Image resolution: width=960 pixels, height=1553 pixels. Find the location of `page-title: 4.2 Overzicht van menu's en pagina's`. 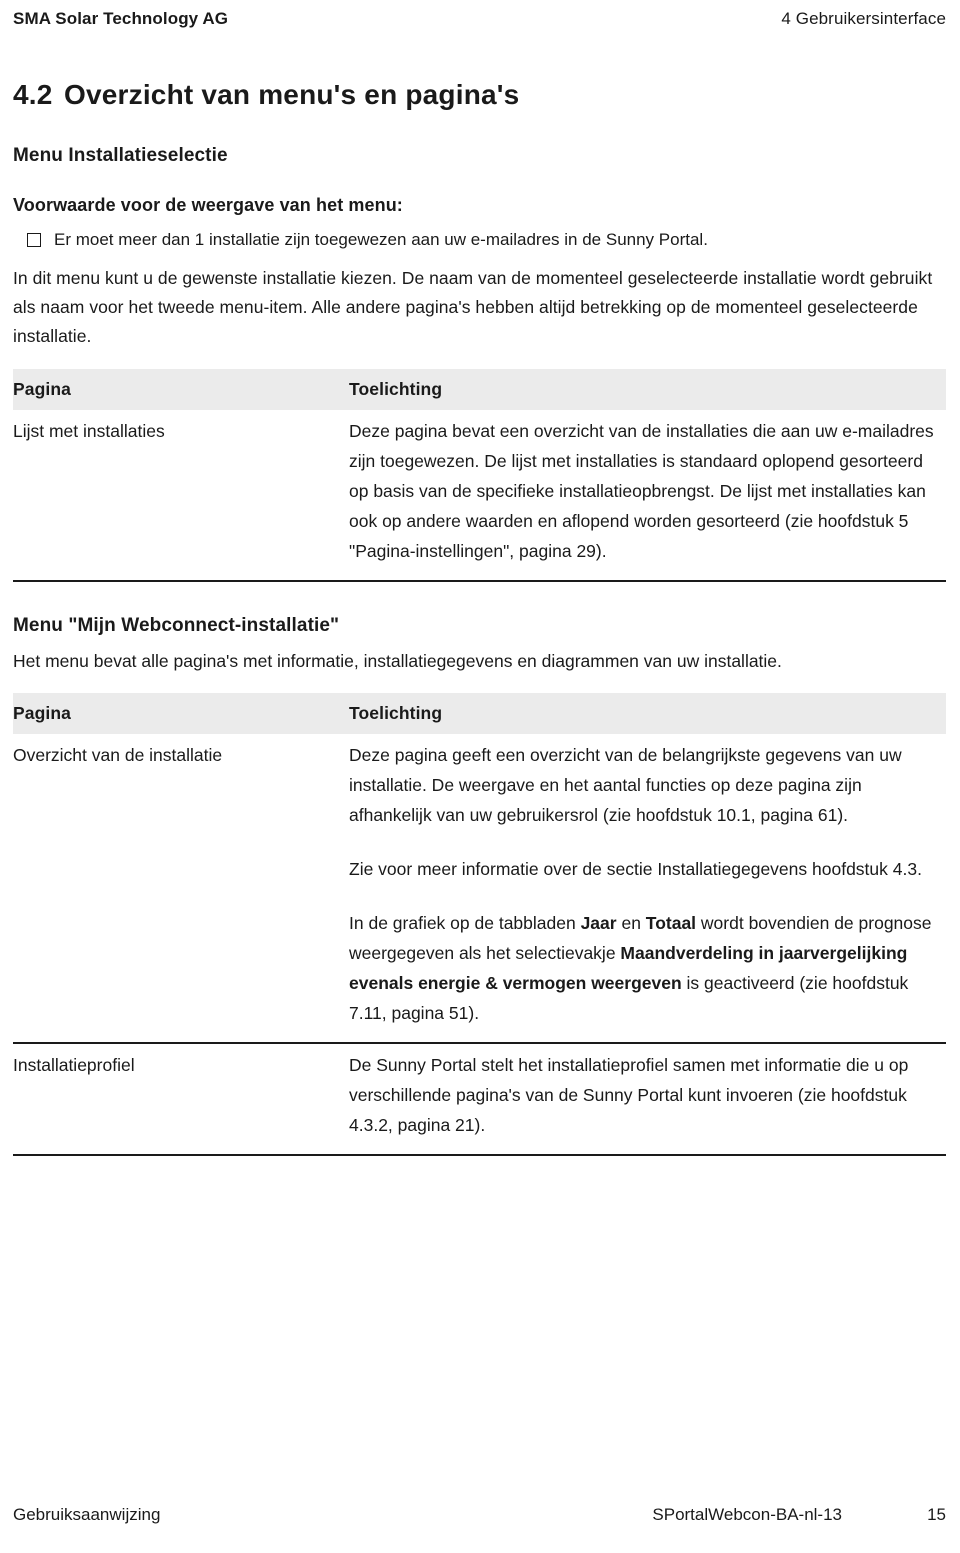

page-title: 4.2 Overzicht van menu's en pagina's is located at coordinates (479, 95).